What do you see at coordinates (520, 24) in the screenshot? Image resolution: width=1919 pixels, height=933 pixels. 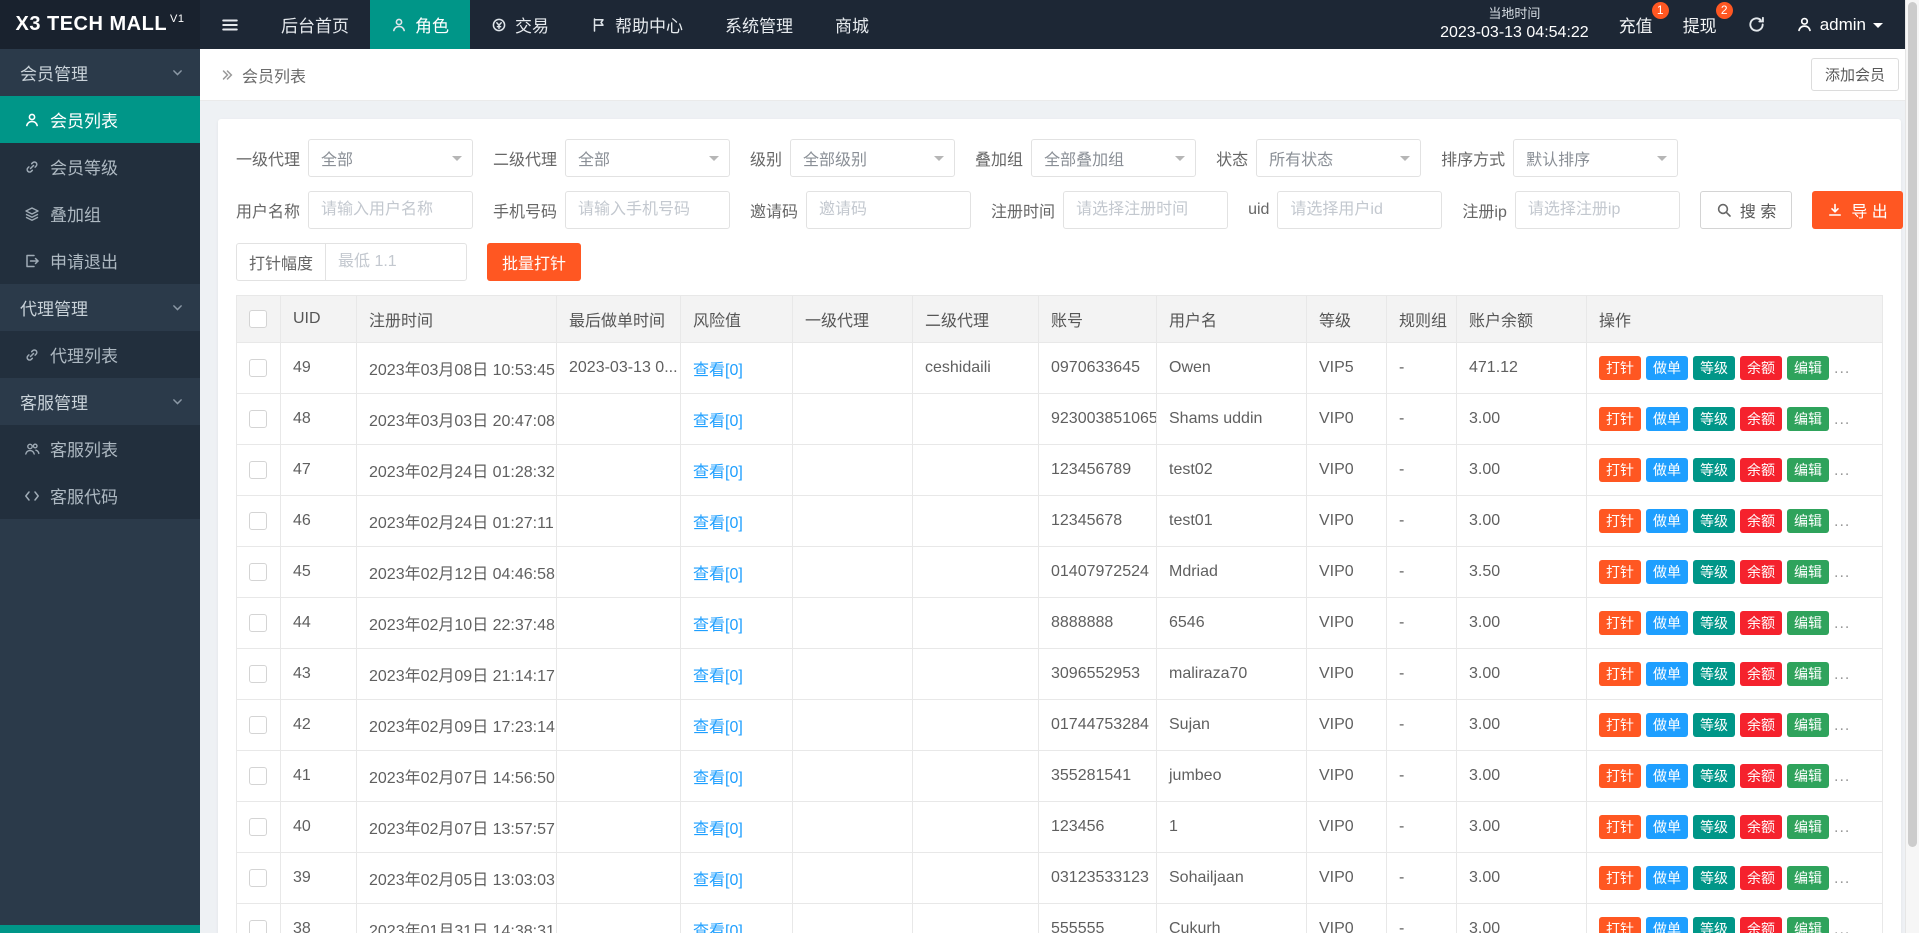 I see `nav-trade: 交易` at bounding box center [520, 24].